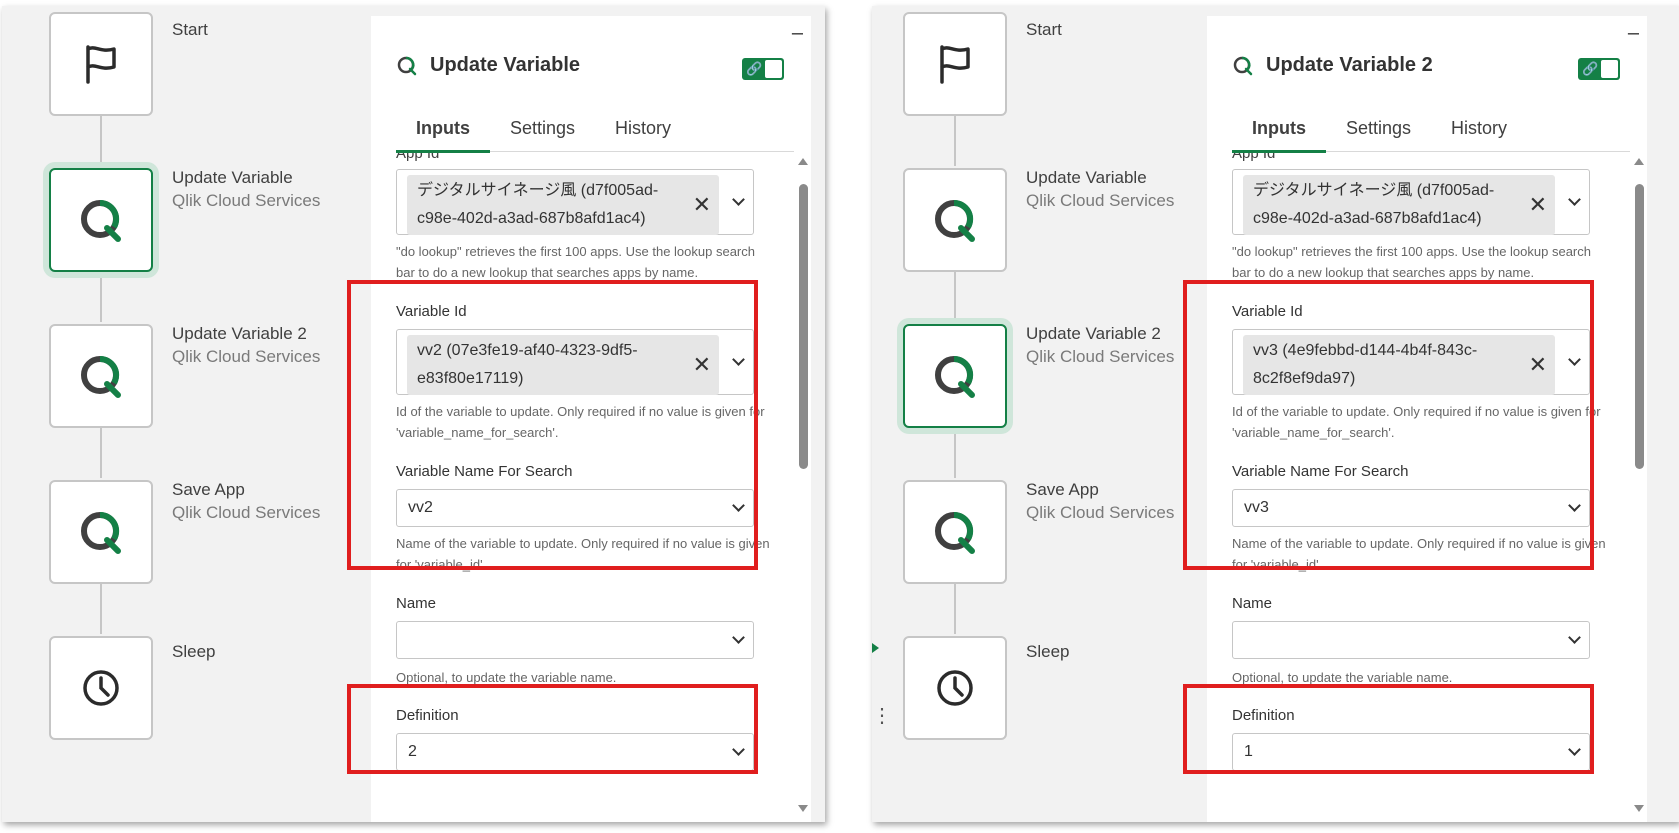 Image resolution: width=1679 pixels, height=833 pixels. I want to click on panel-title: Update Variable 2, so click(1349, 65).